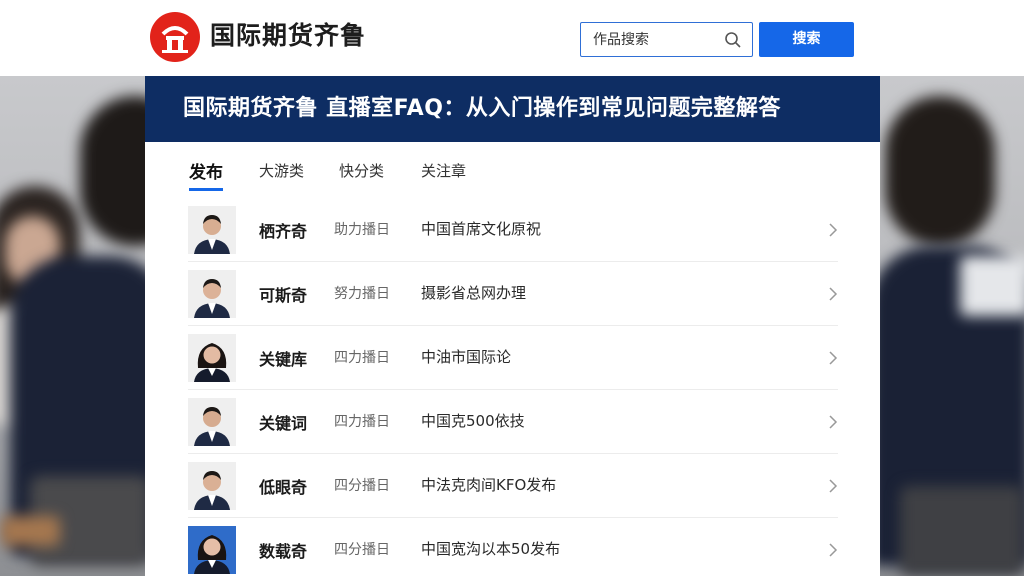  Describe the element at coordinates (481, 229) in the screenshot. I see `broadcast-title: 中国首席文化原祝` at that location.